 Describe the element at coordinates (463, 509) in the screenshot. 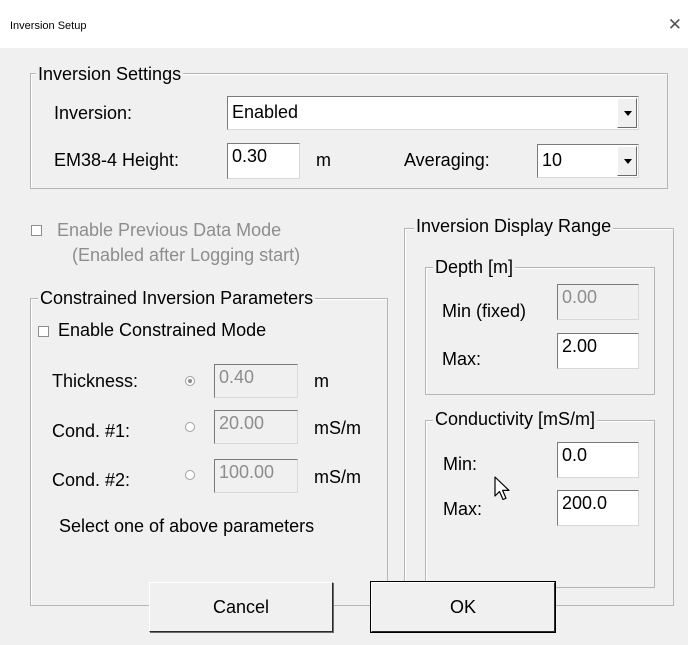

I see `cond-max-label: Max:` at that location.